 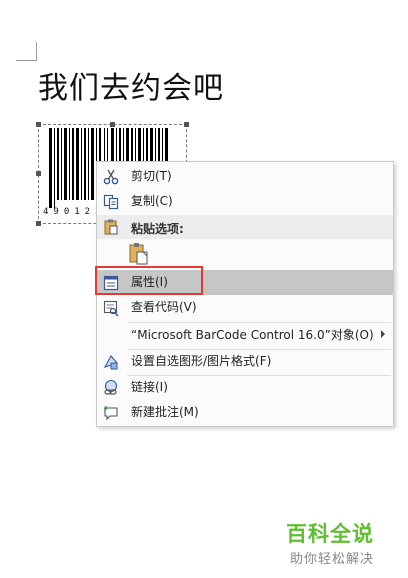 What do you see at coordinates (383, 334) in the screenshot?
I see `submenu-arrow-icon` at bounding box center [383, 334].